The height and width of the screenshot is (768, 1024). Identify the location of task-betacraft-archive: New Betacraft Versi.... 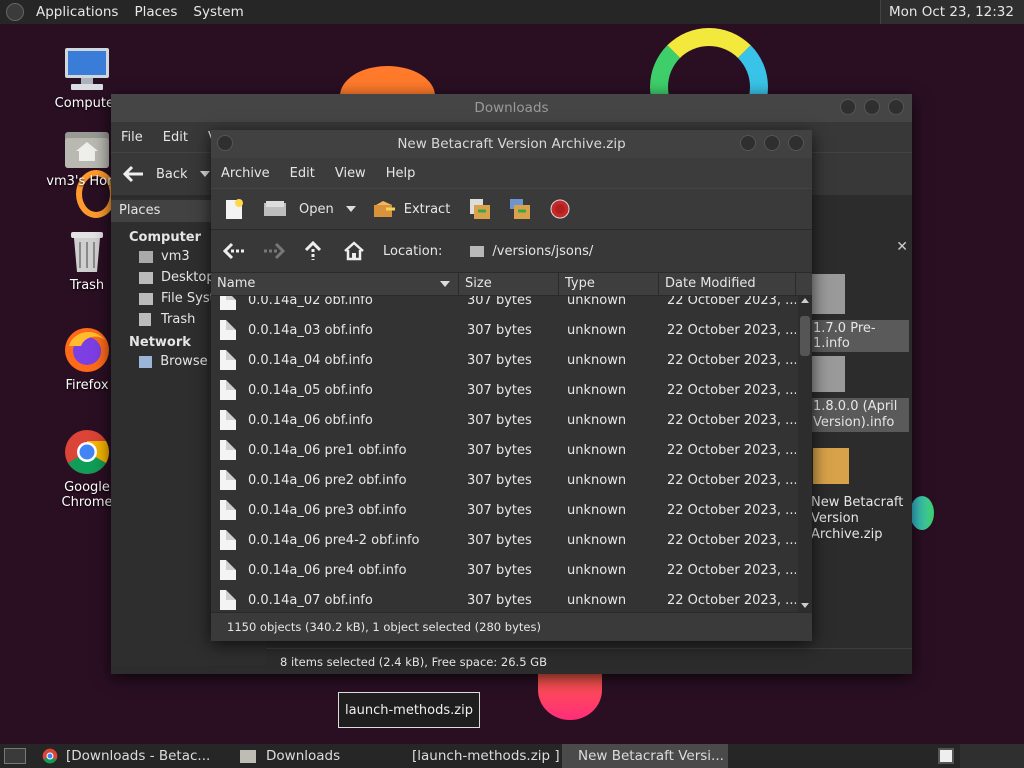
(645, 756).